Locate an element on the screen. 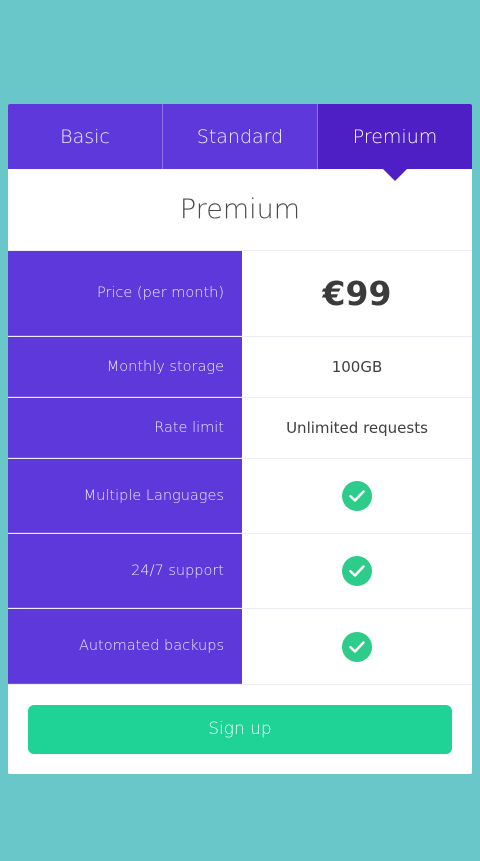 This screenshot has height=861, width=480. feature-row-backups: Automated backups is located at coordinates (240, 647).